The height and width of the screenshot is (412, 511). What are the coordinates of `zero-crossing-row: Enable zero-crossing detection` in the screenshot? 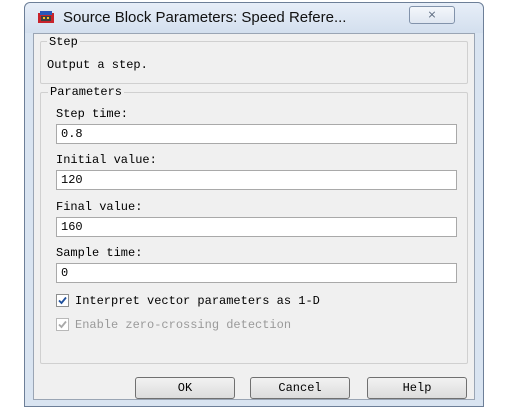 It's located at (173, 326).